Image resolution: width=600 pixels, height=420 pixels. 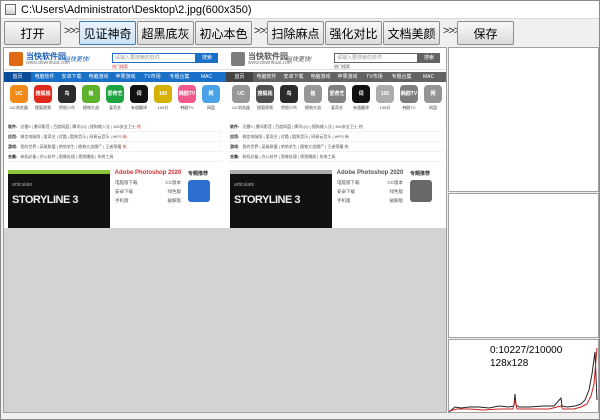 What do you see at coordinates (67, 94) in the screenshot?
I see `site-app-icon-image: 鸟` at bounding box center [67, 94].